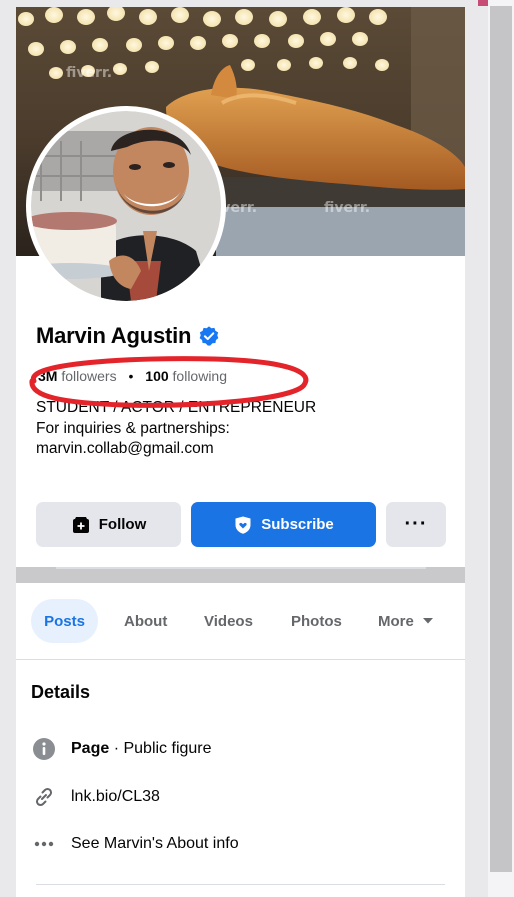 The width and height of the screenshot is (514, 897). I want to click on tab-about: About, so click(145, 621).